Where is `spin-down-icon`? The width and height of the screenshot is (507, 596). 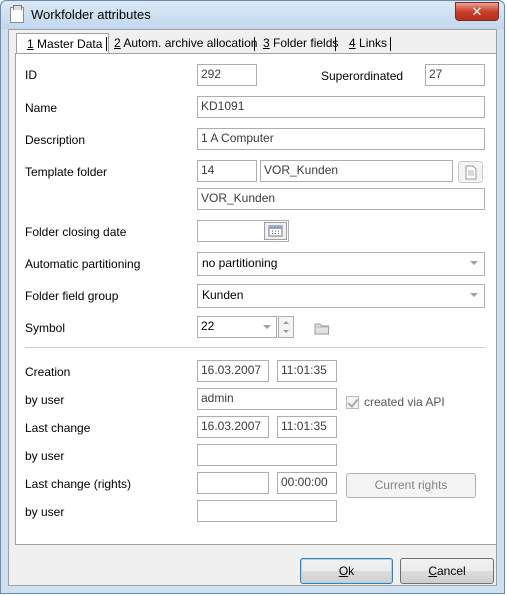 spin-down-icon is located at coordinates (286, 331).